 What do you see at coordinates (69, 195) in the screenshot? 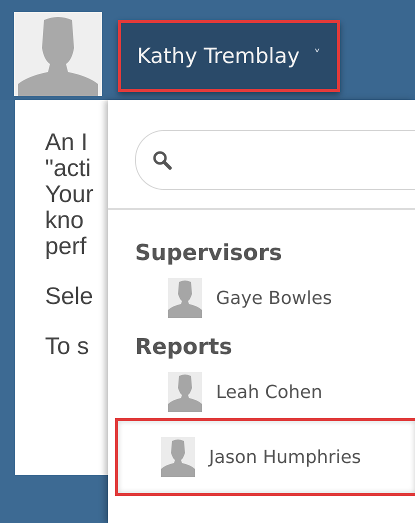
I see `body-text: Your` at bounding box center [69, 195].